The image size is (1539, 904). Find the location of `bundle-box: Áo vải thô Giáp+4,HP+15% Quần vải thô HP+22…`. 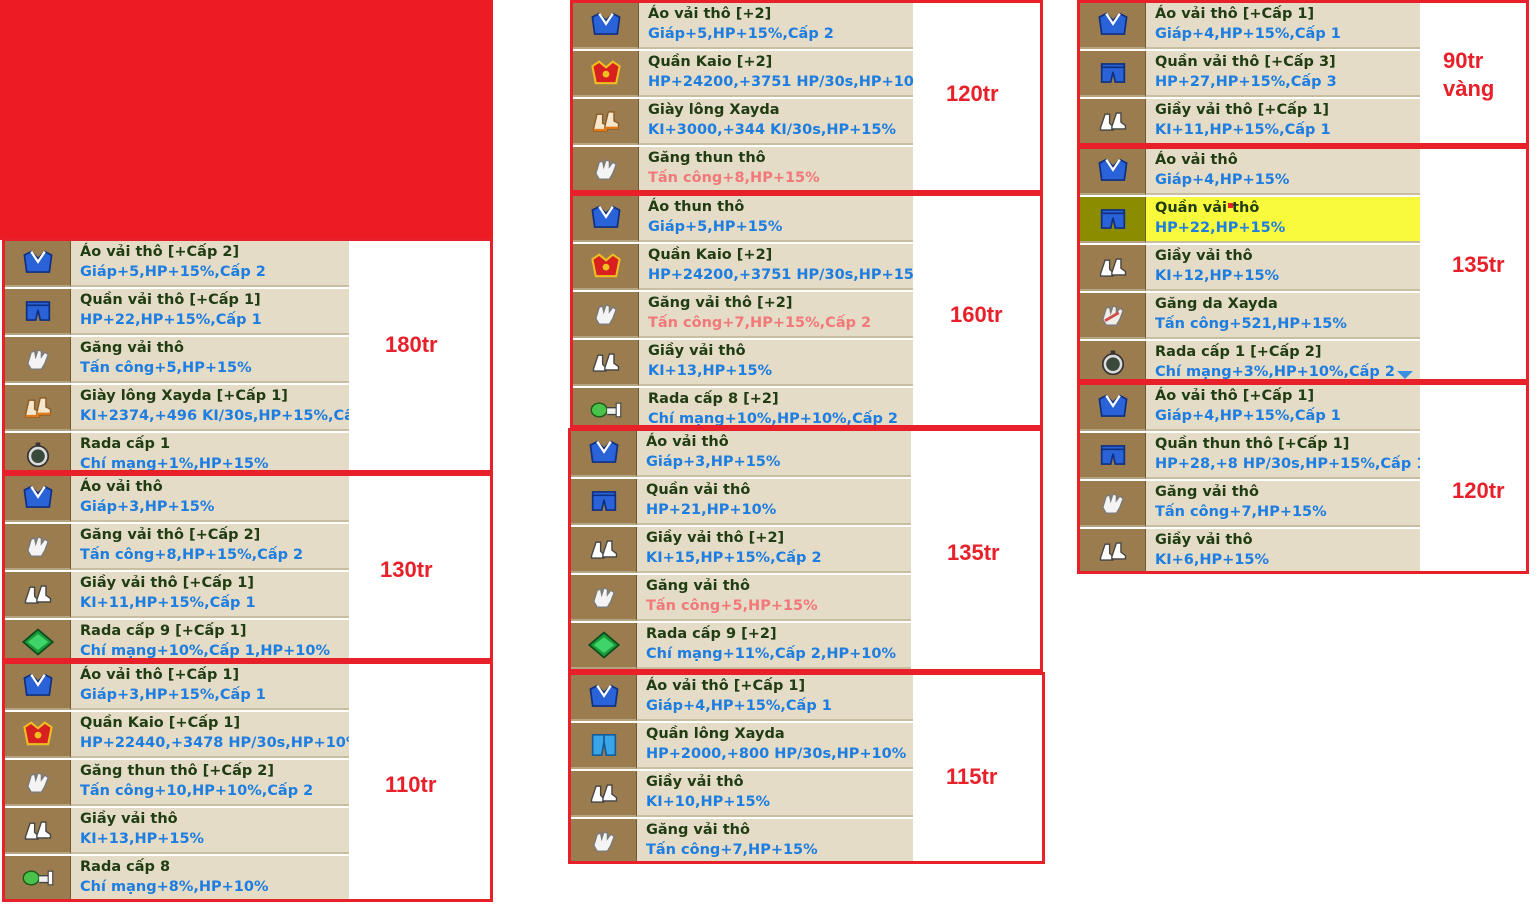

bundle-box: Áo vải thô Giáp+4,HP+15% Quần vải thô HP+22… is located at coordinates (1303, 264).